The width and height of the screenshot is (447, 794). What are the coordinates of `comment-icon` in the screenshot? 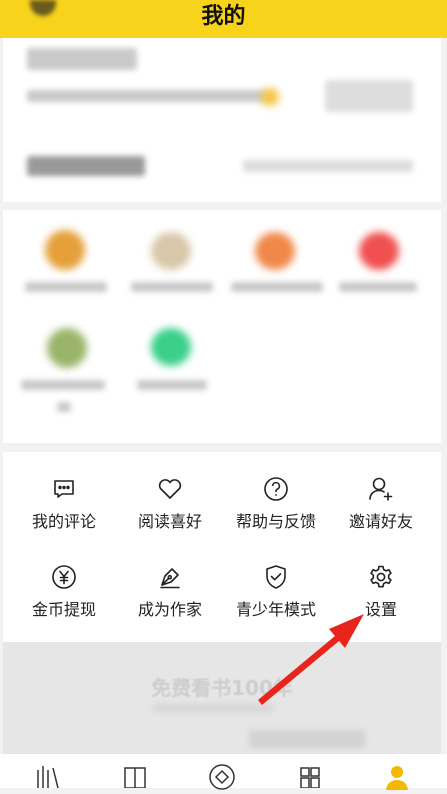 It's located at (64, 489).